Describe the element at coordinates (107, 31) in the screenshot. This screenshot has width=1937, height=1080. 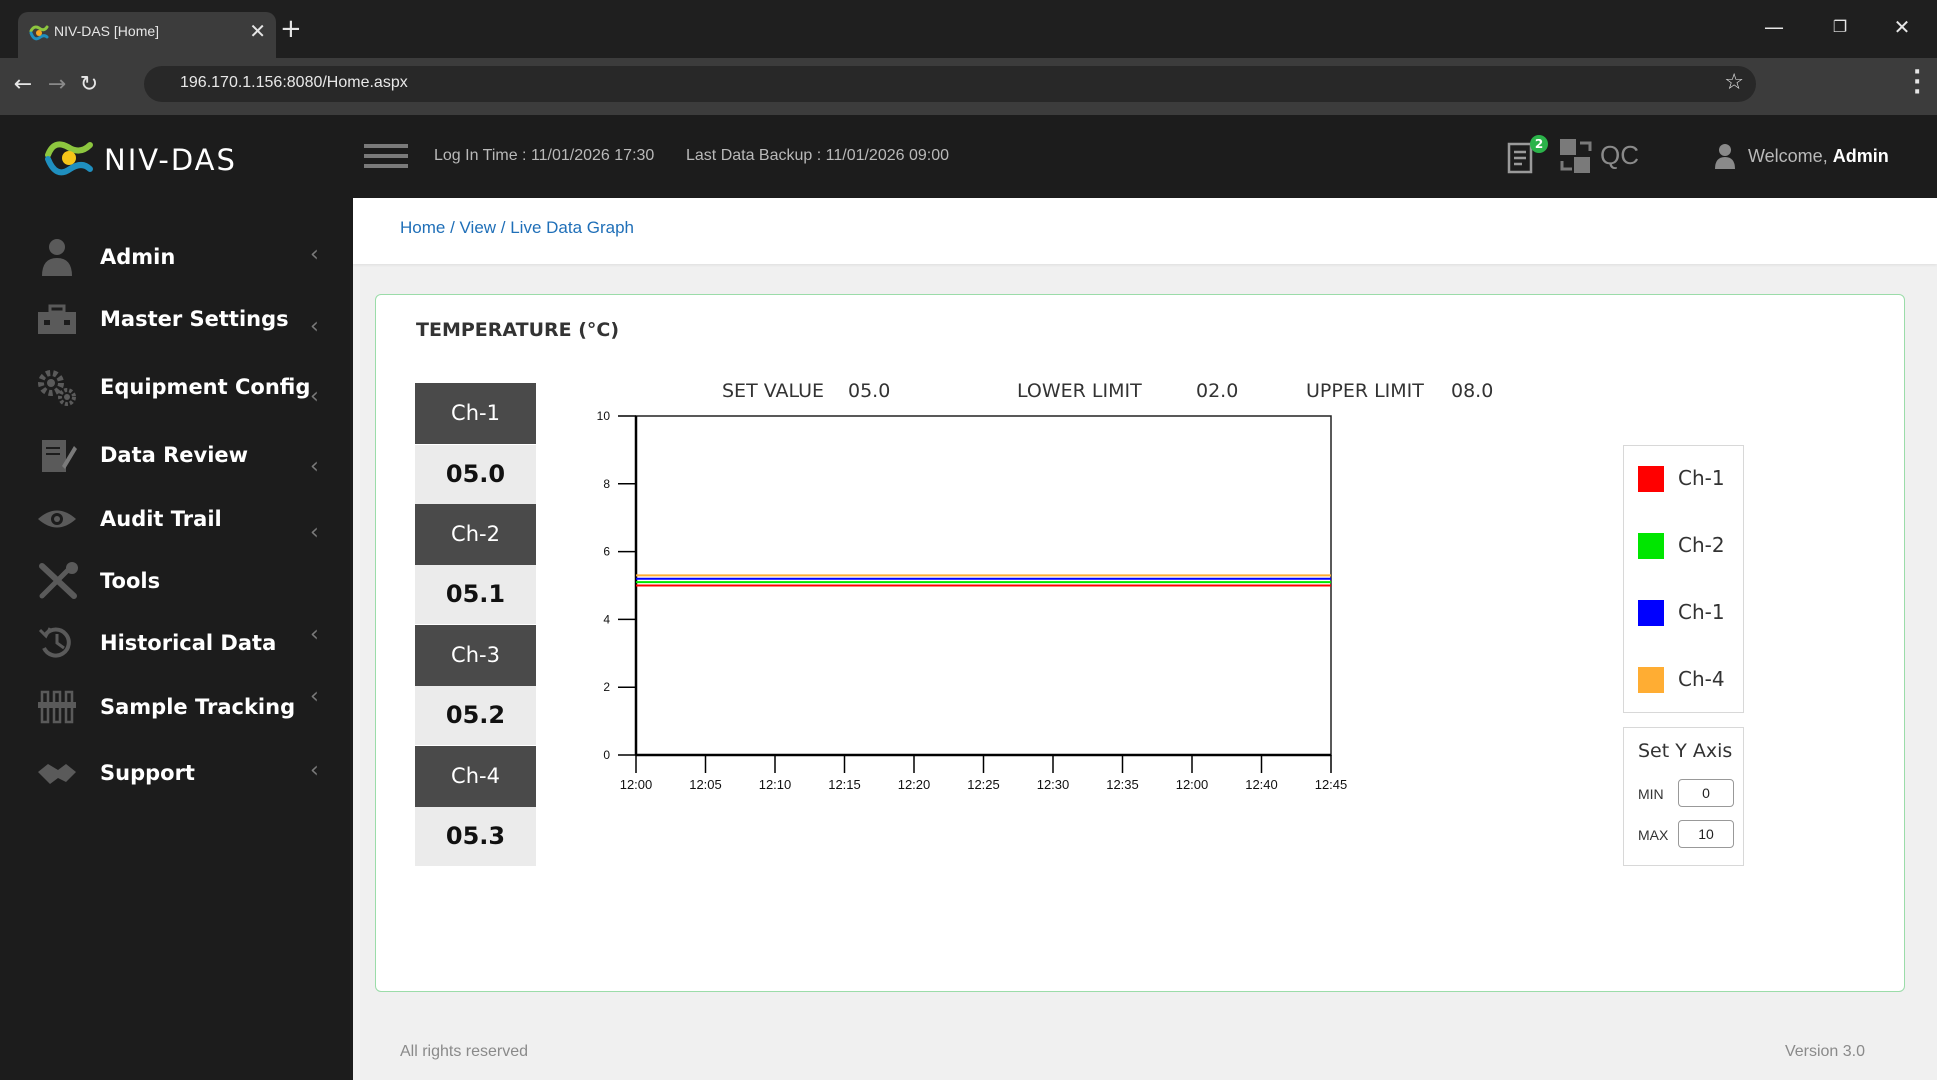
I see `tab-title: NIV-DAS [Home]` at that location.